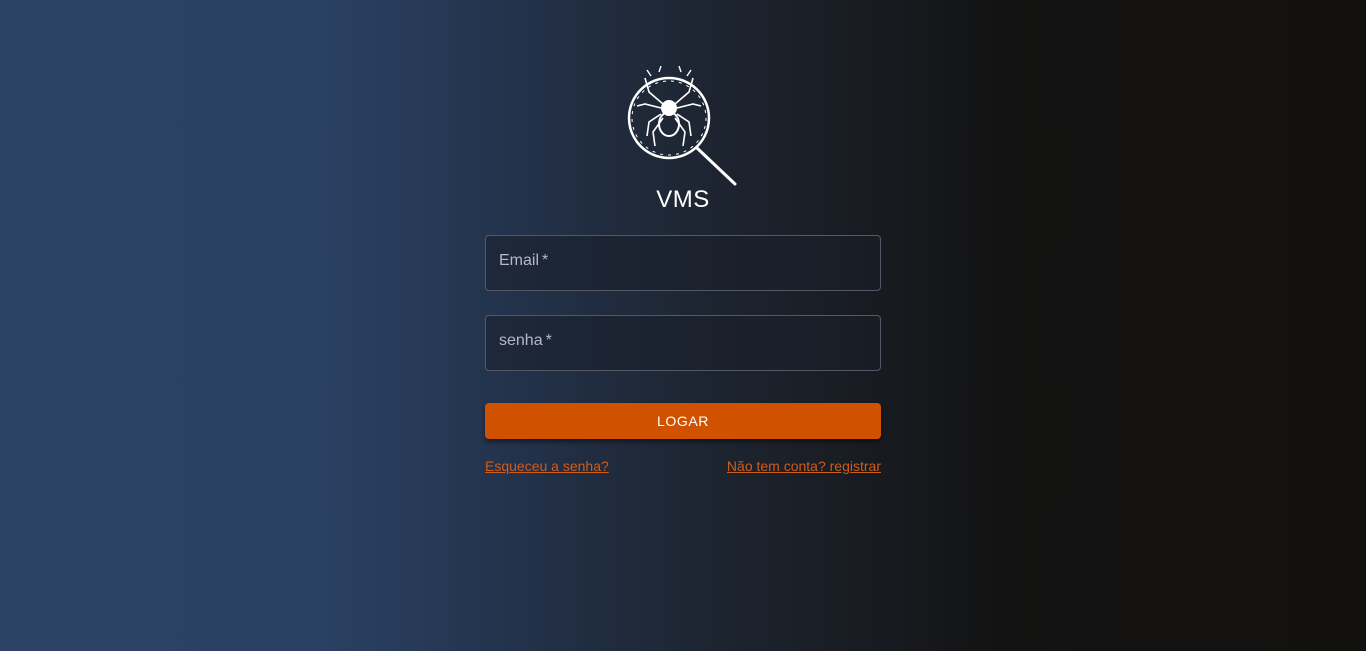 The height and width of the screenshot is (651, 1366). What do you see at coordinates (804, 466) in the screenshot?
I see `register-link: Não tem conta? registrar` at bounding box center [804, 466].